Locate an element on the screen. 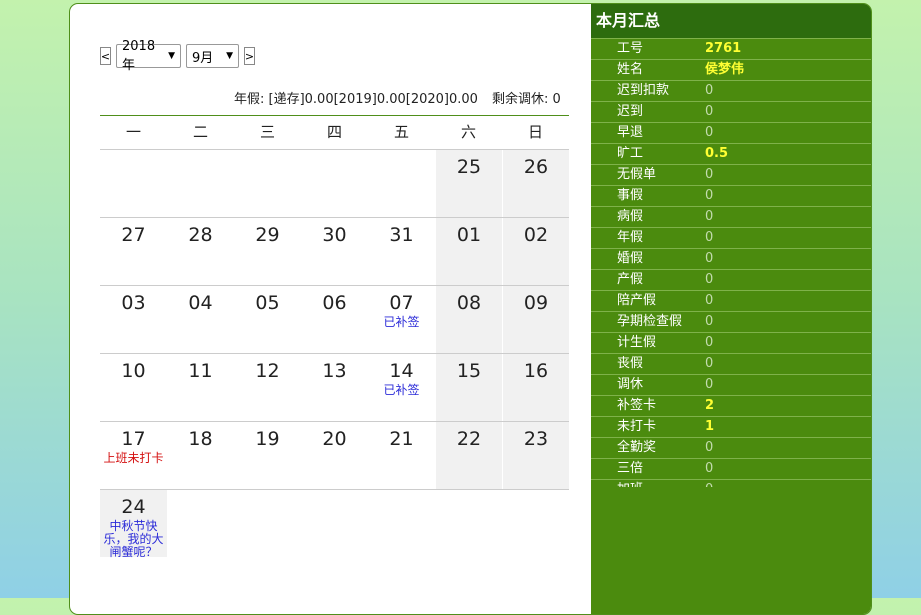 The image size is (921, 615). month-nav: < 2018年 ▼ 9月 ▼ > is located at coordinates (177, 56).